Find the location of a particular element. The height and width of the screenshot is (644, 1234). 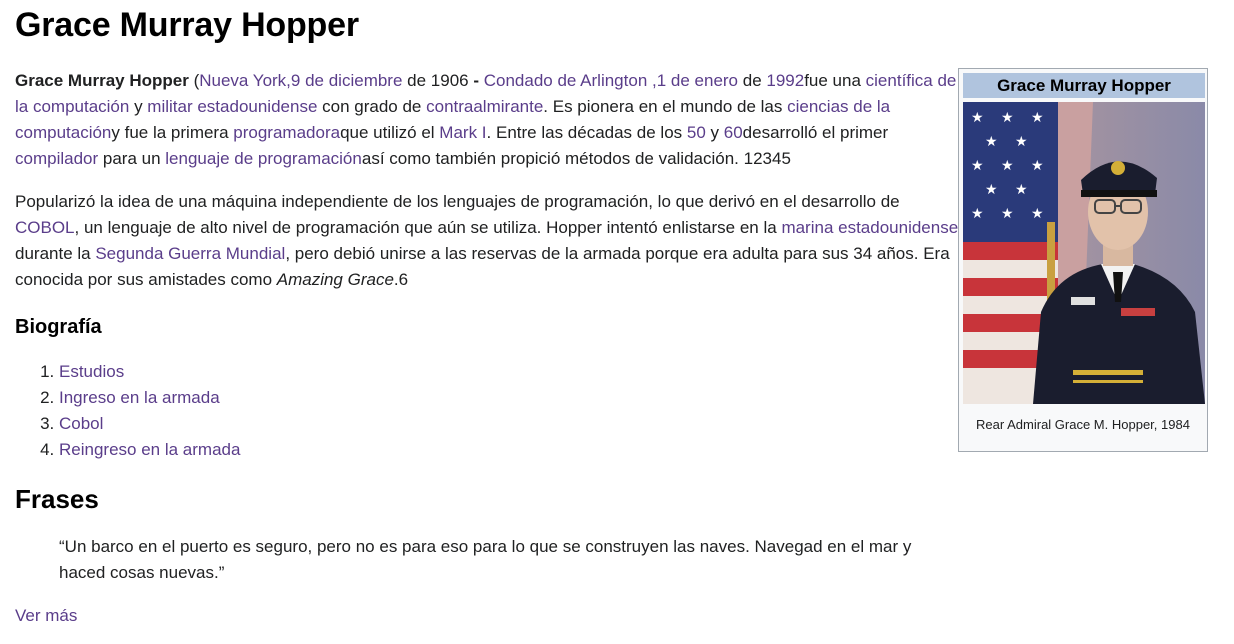

text-span: para un is located at coordinates (132, 158).